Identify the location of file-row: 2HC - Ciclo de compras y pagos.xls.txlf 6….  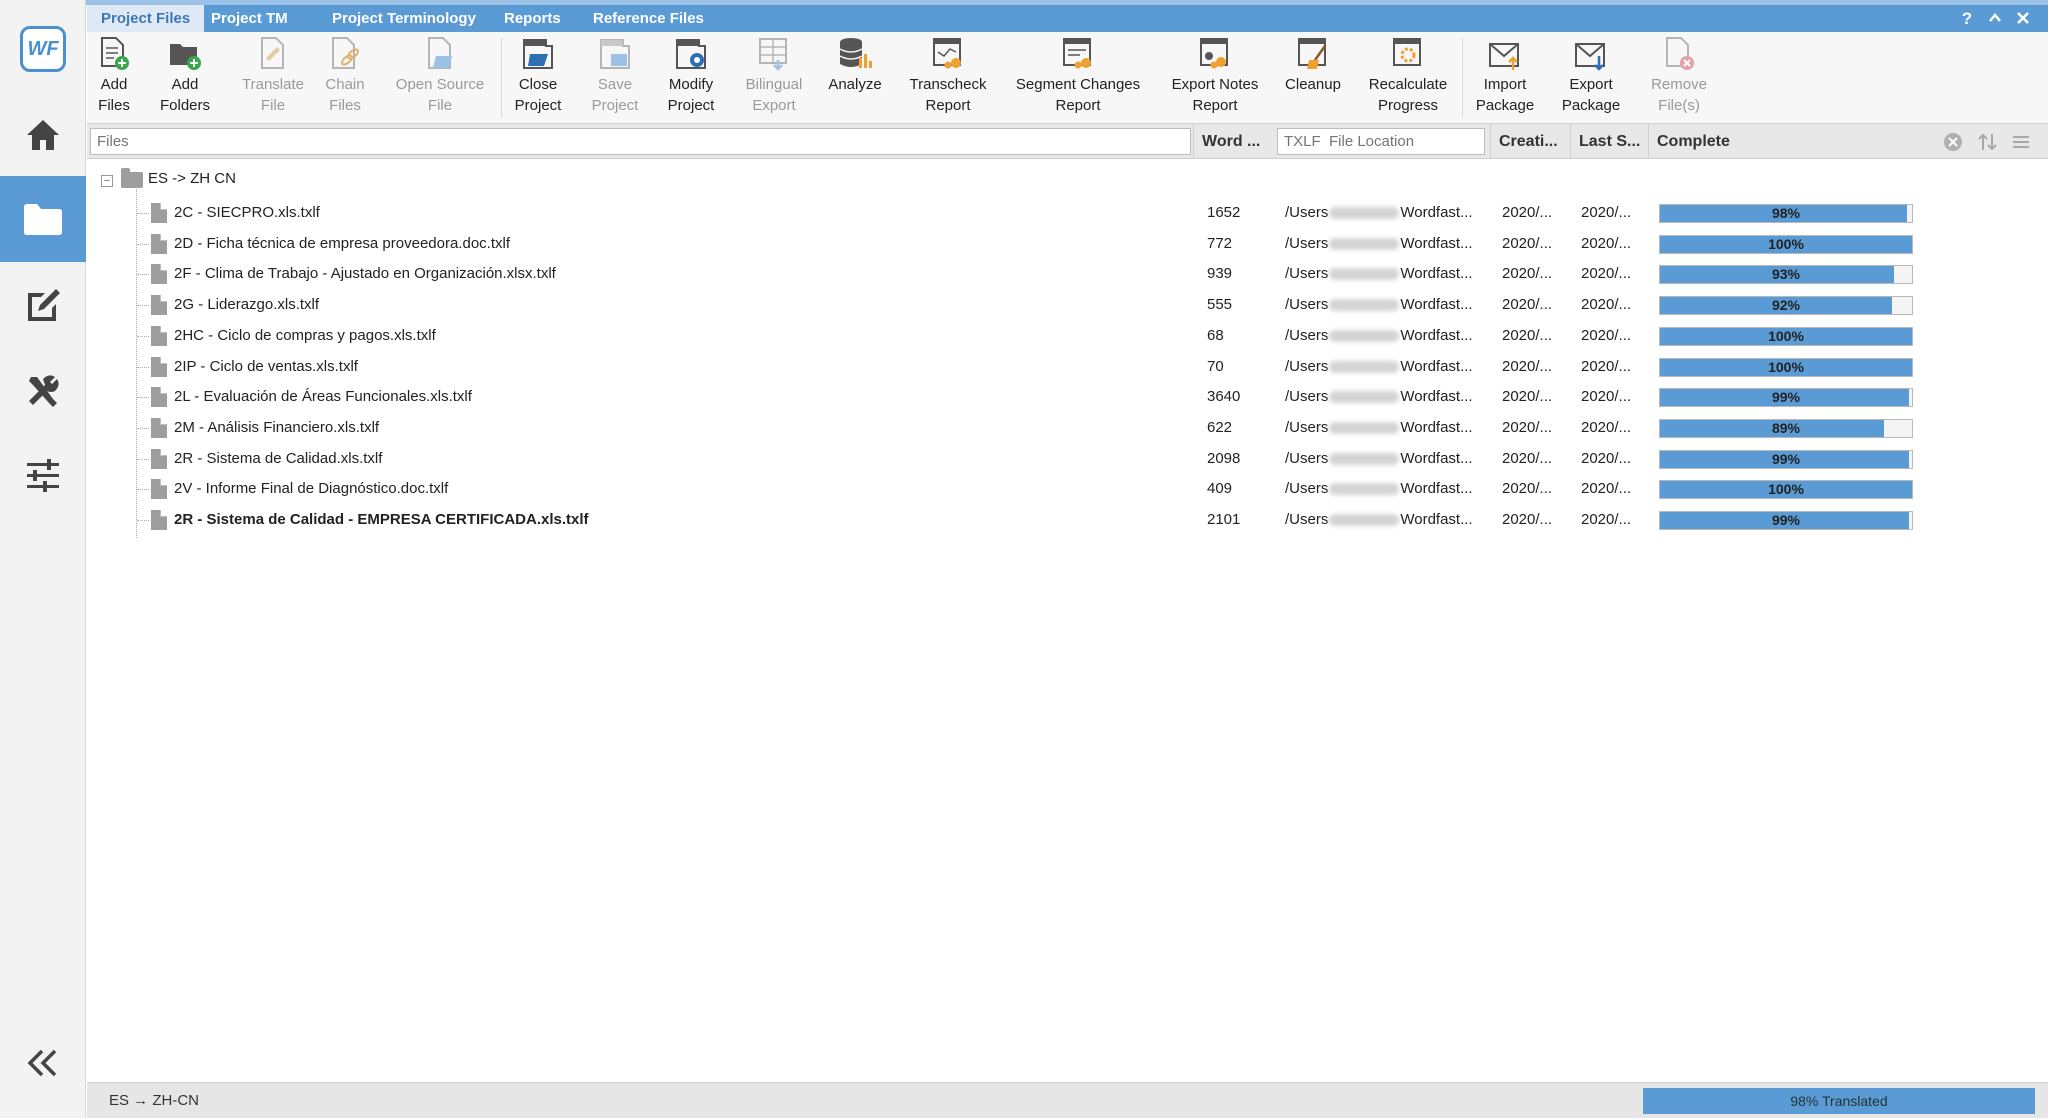
(1067, 336).